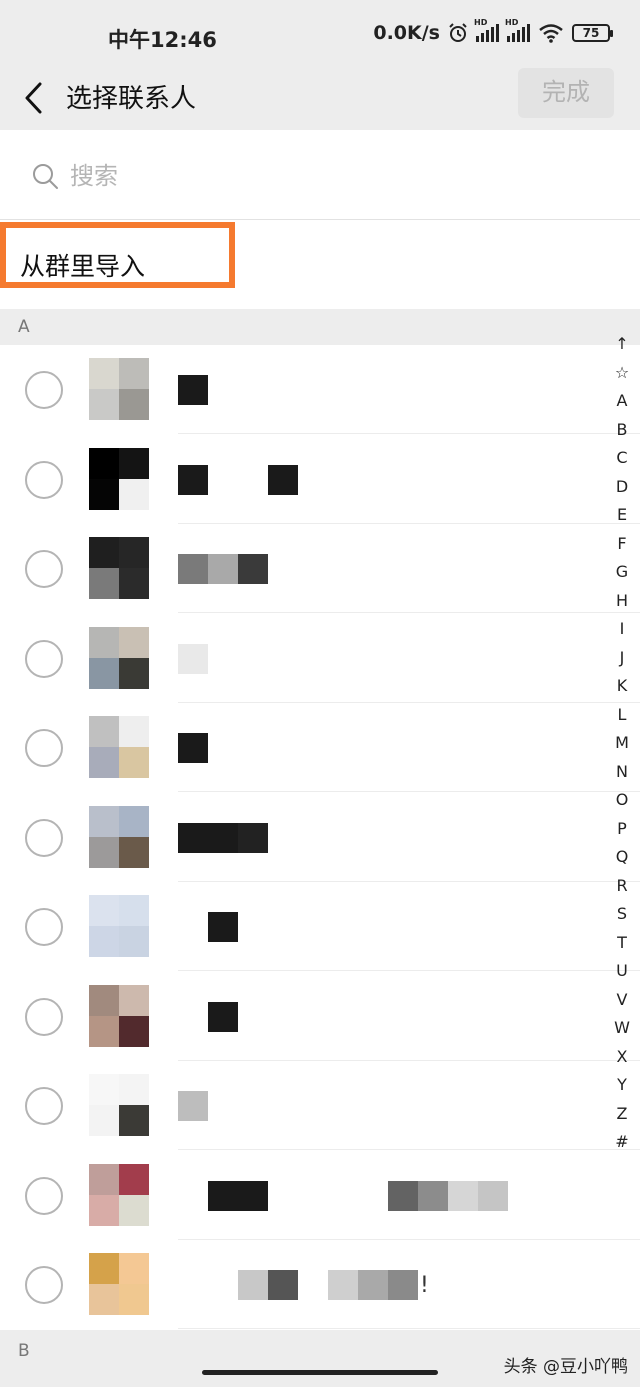 The image size is (640, 1387). What do you see at coordinates (131, 99) in the screenshot?
I see `page-title: 选择联系人` at bounding box center [131, 99].